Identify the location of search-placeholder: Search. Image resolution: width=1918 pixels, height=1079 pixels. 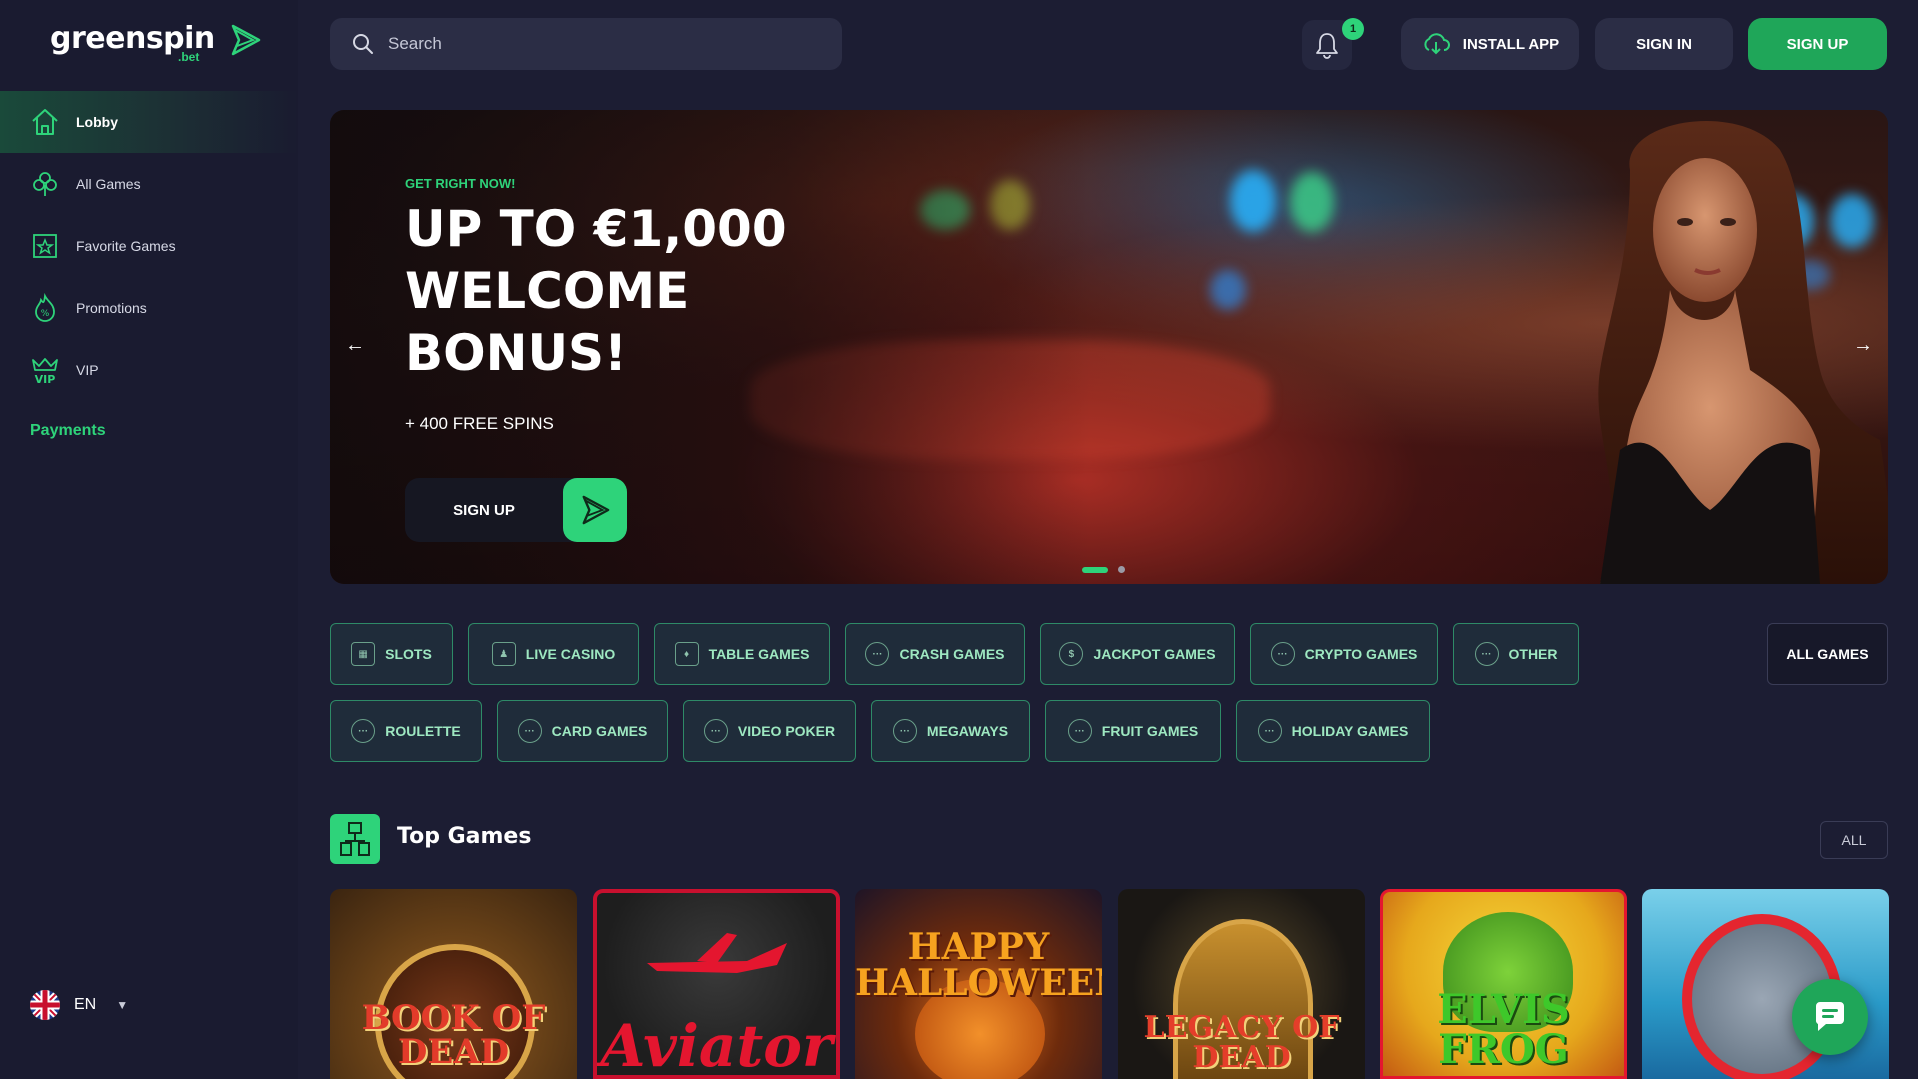
(415, 43).